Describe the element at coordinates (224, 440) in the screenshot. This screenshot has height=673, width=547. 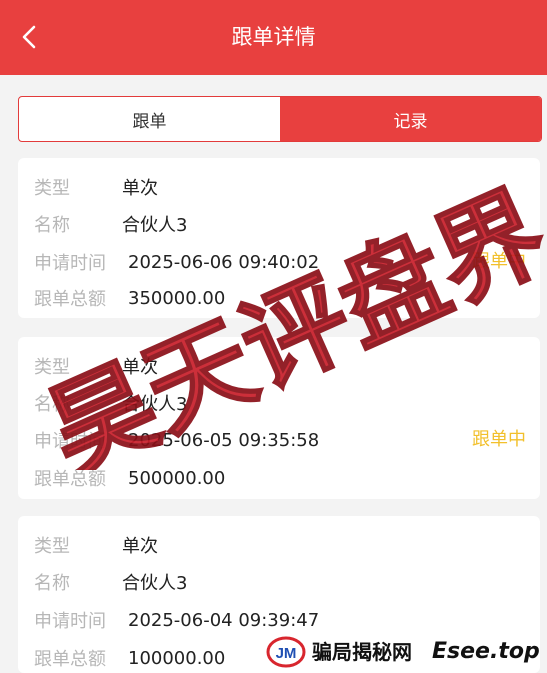
I see `time-value: 2025-06-05 09:35:58` at that location.